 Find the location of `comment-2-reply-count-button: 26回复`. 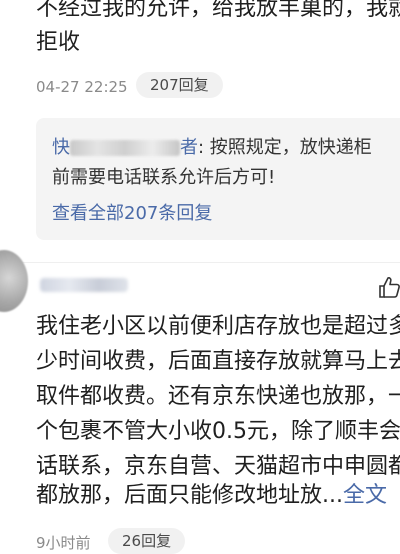

comment-2-reply-count-button: 26回复 is located at coordinates (147, 541).